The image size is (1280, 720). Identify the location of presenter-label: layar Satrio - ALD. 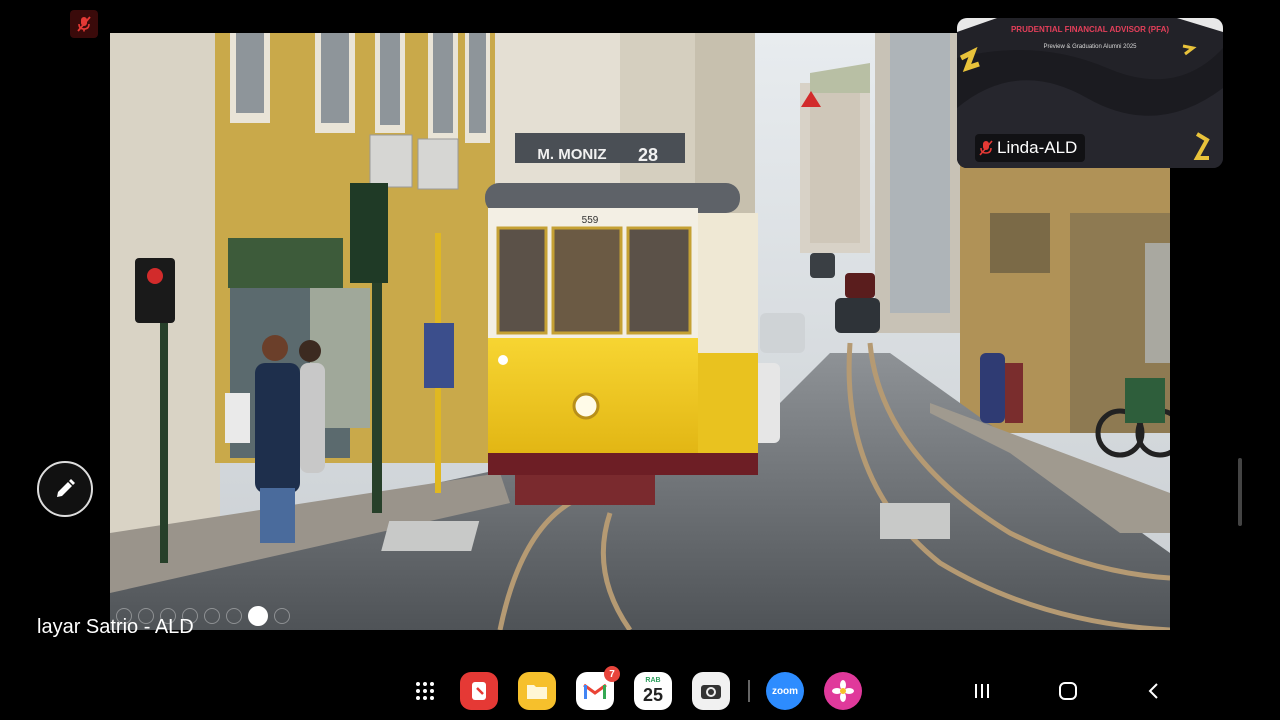
(115, 627).